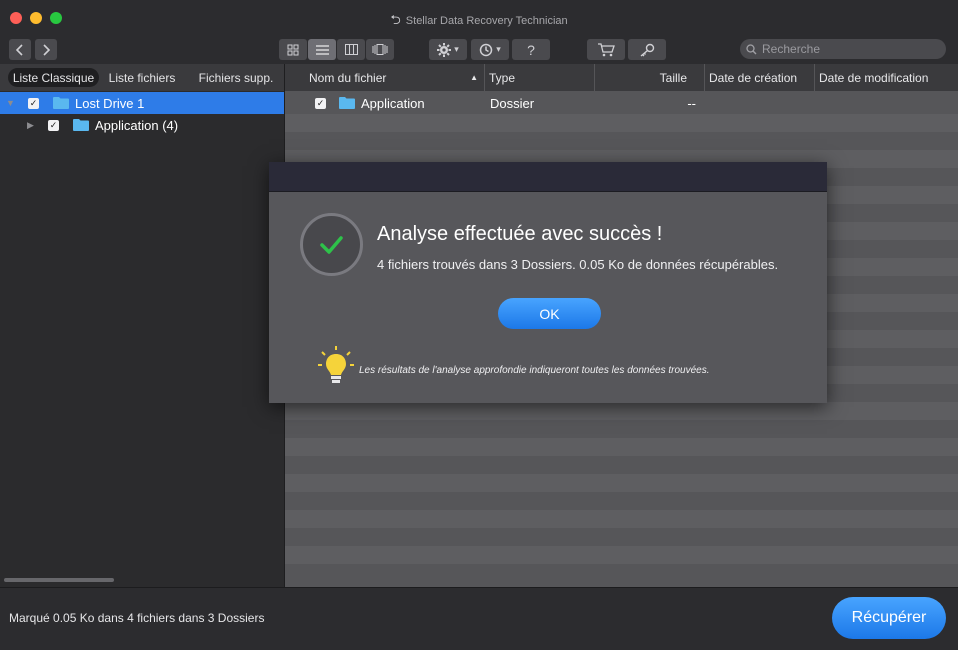 This screenshot has height=650, width=958. Describe the element at coordinates (53, 77) in the screenshot. I see `tab-liste-classique: Liste Classique` at that location.